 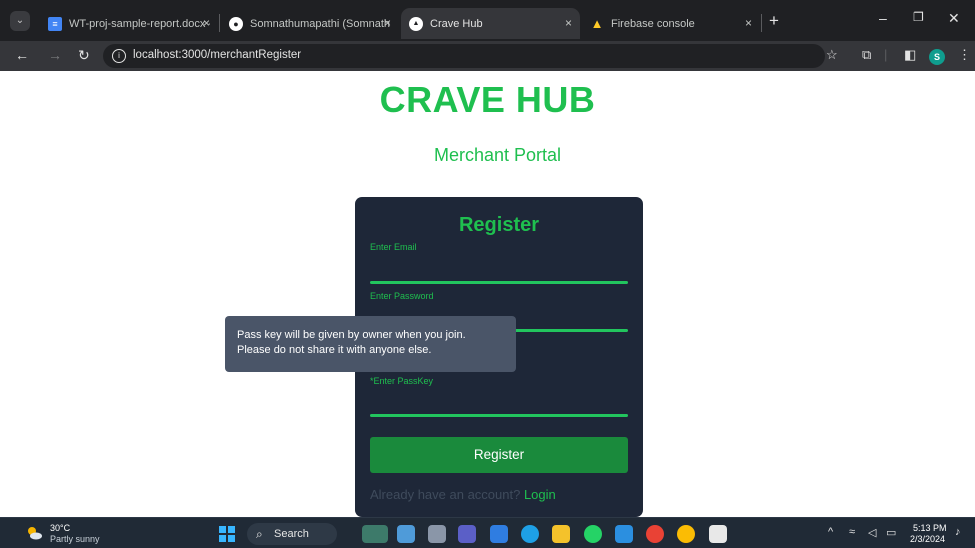 What do you see at coordinates (964, 55) in the screenshot?
I see `menu-icon: ⋮` at bounding box center [964, 55].